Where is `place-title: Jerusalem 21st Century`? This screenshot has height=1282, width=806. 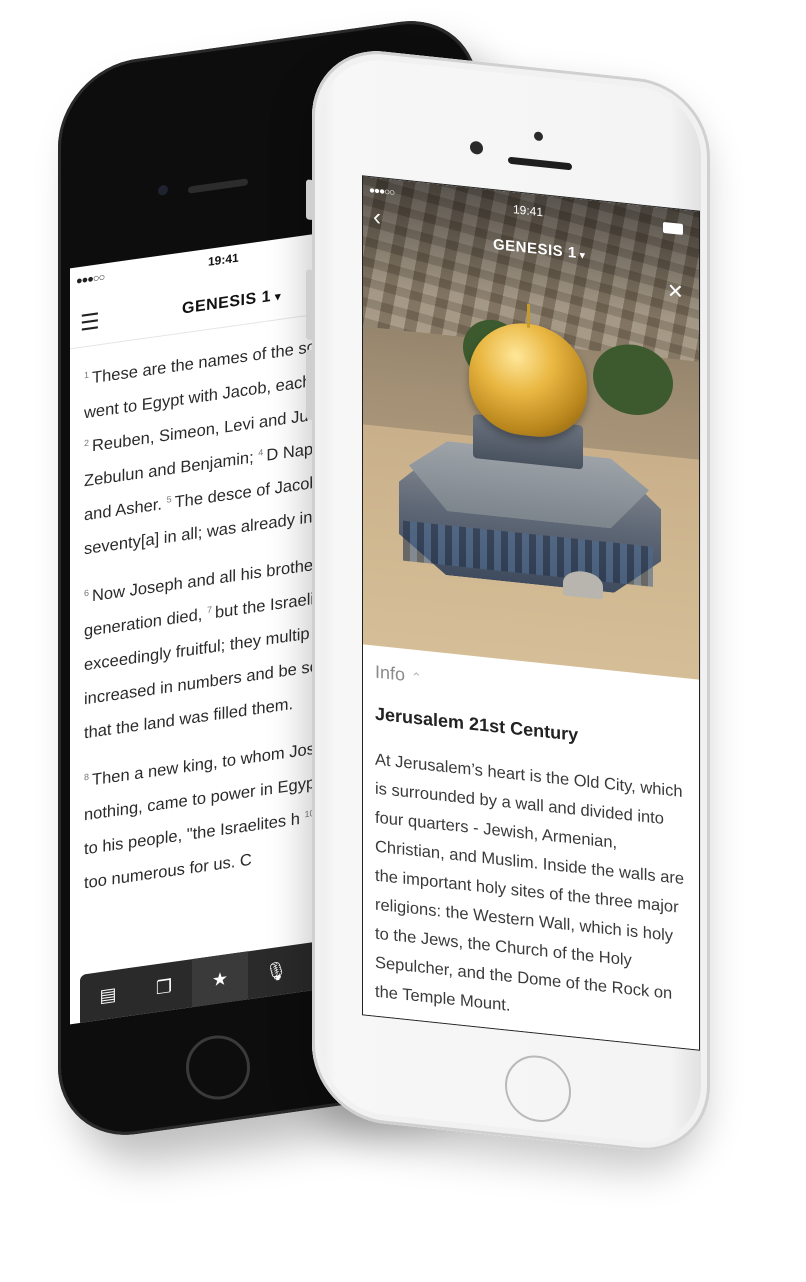 place-title: Jerusalem 21st Century is located at coordinates (477, 724).